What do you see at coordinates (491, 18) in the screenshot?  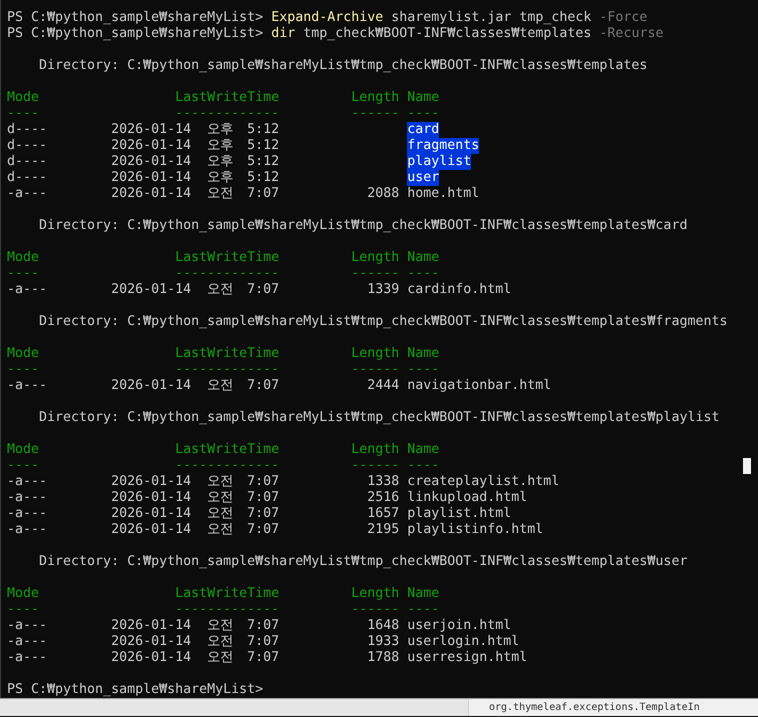 I see `argument-text: sharemylist.jar tmp_check` at bounding box center [491, 18].